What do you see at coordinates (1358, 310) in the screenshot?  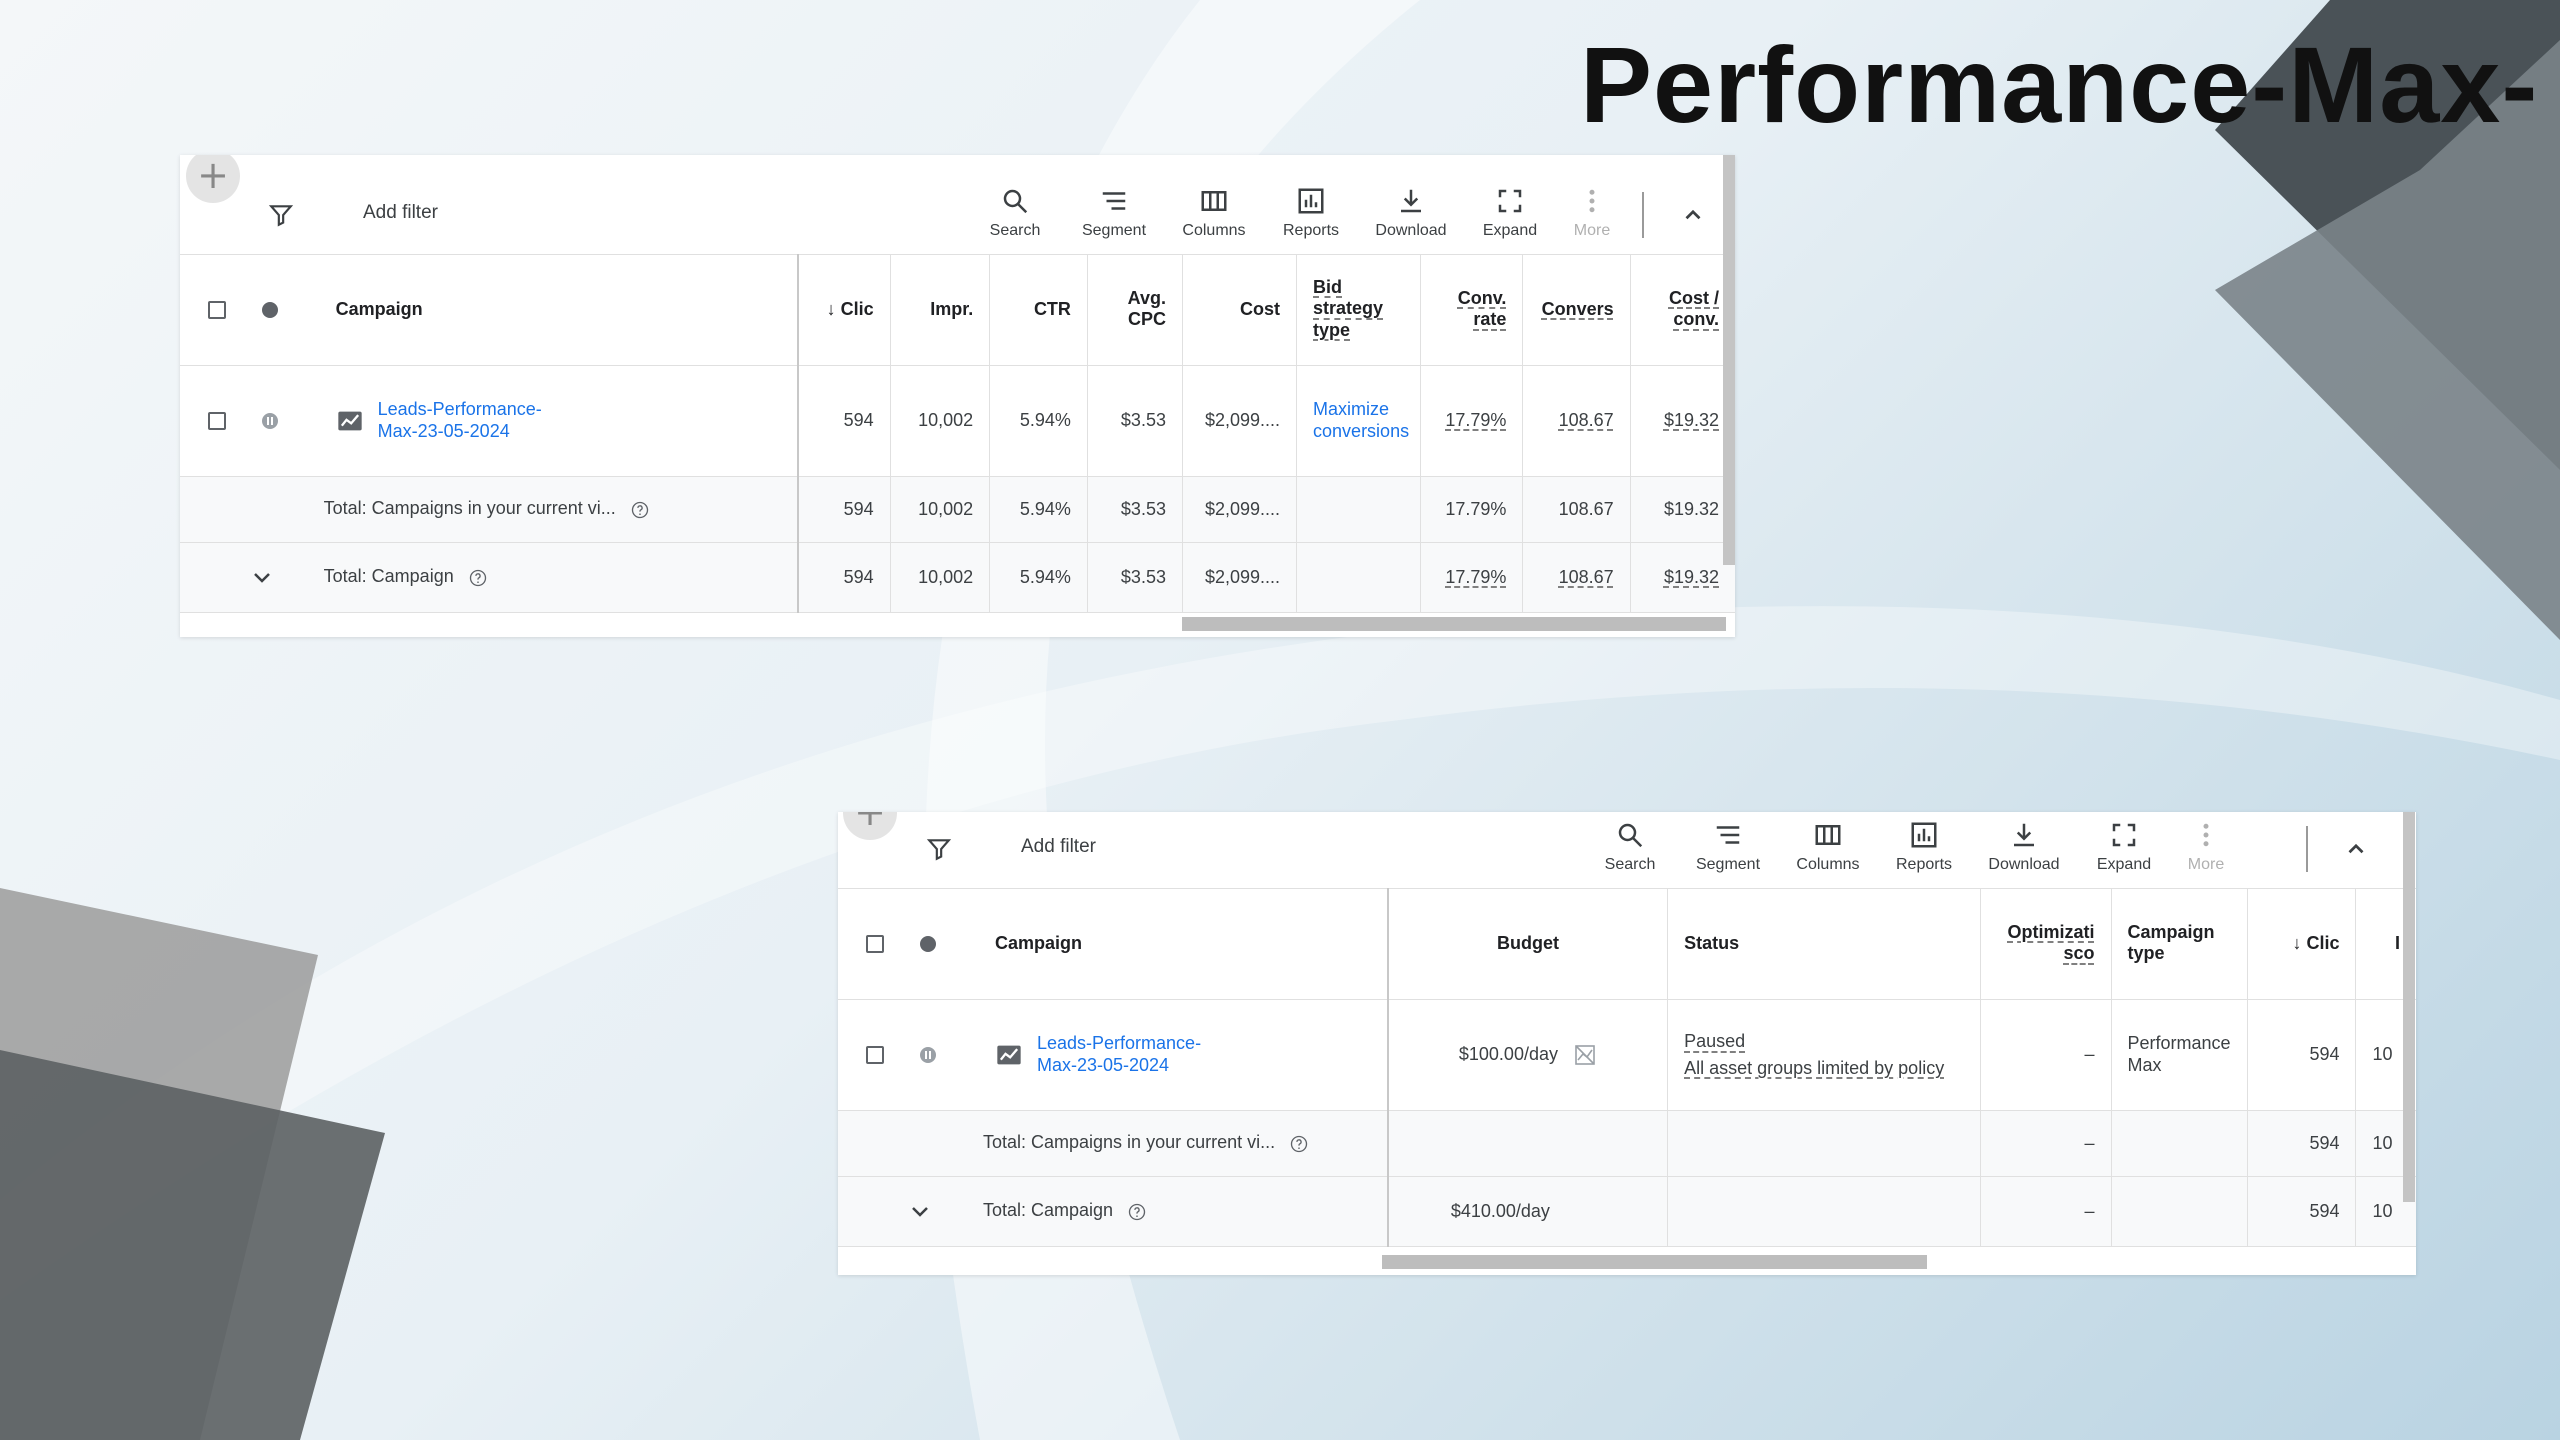 I see `header-bid-strategy-type: Bid strategy type` at bounding box center [1358, 310].